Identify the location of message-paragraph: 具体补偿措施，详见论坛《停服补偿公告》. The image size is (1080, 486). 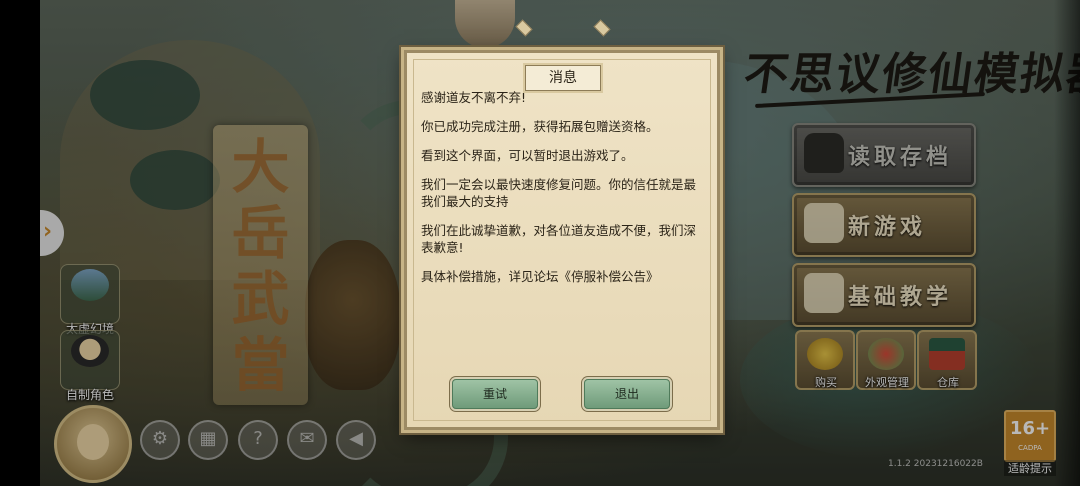
(540, 276).